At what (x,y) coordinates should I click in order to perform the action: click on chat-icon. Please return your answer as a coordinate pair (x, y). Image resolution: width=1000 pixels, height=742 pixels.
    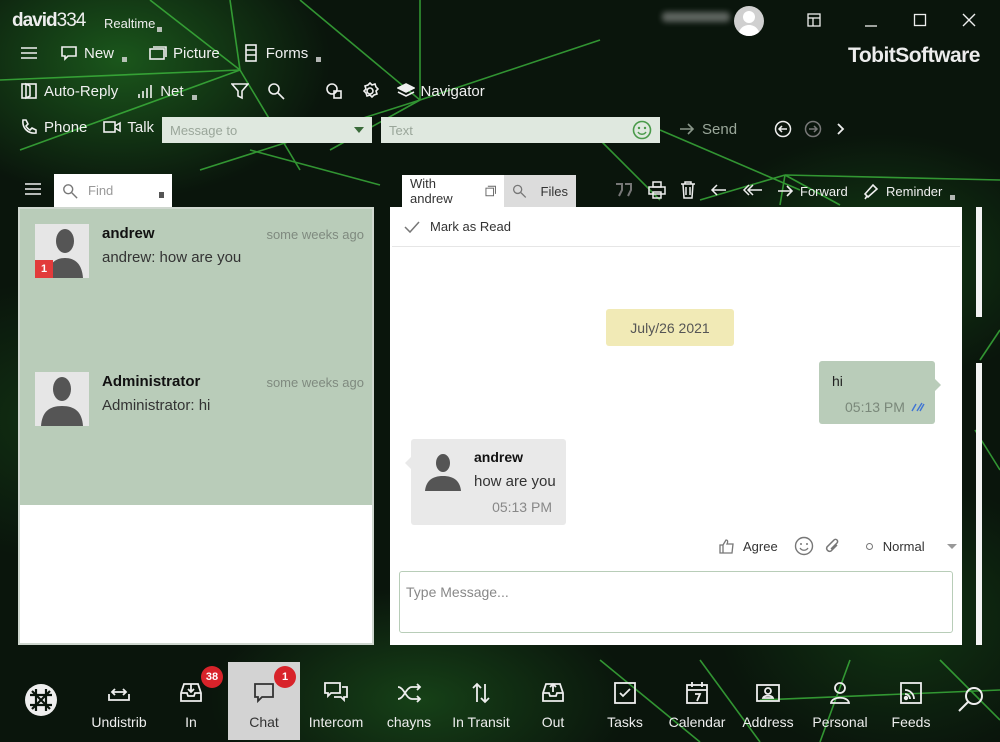
    Looking at the image, I should click on (264, 693).